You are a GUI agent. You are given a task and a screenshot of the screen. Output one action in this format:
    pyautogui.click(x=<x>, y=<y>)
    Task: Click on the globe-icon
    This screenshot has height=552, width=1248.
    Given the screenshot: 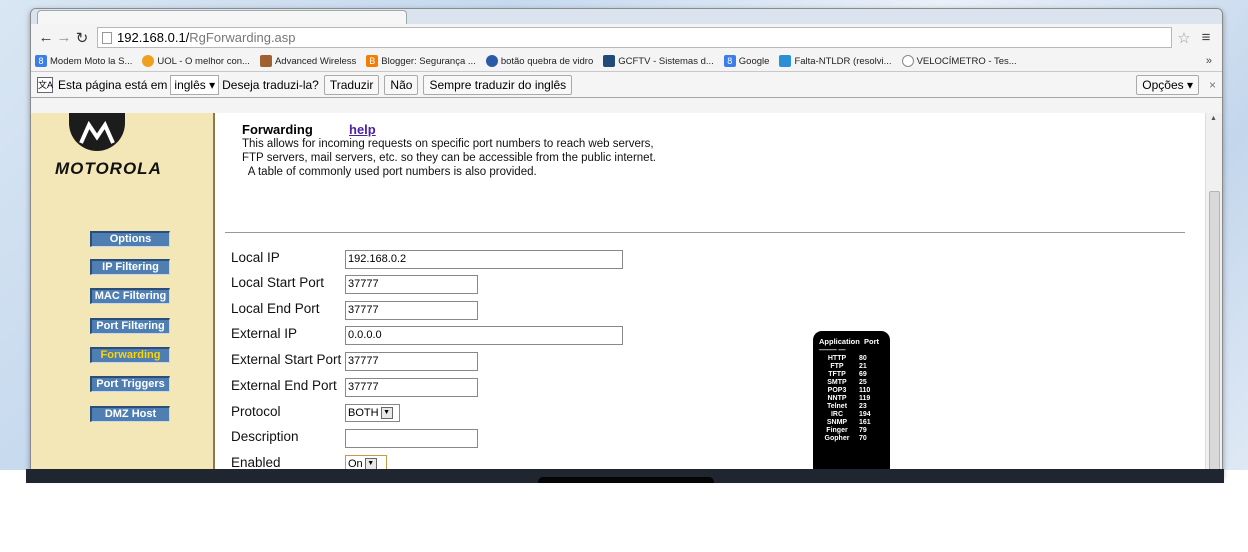 What is the action you would take?
    pyautogui.click(x=491, y=61)
    